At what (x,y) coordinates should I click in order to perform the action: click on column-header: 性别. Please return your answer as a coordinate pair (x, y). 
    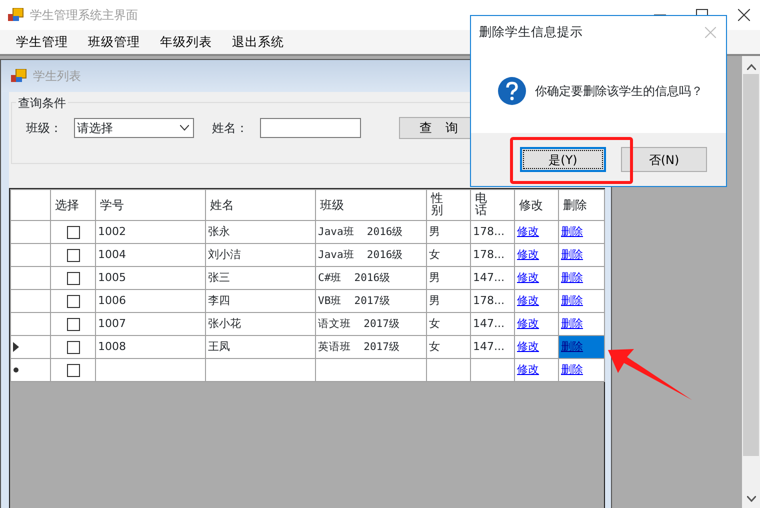
    Looking at the image, I should click on (448, 205).